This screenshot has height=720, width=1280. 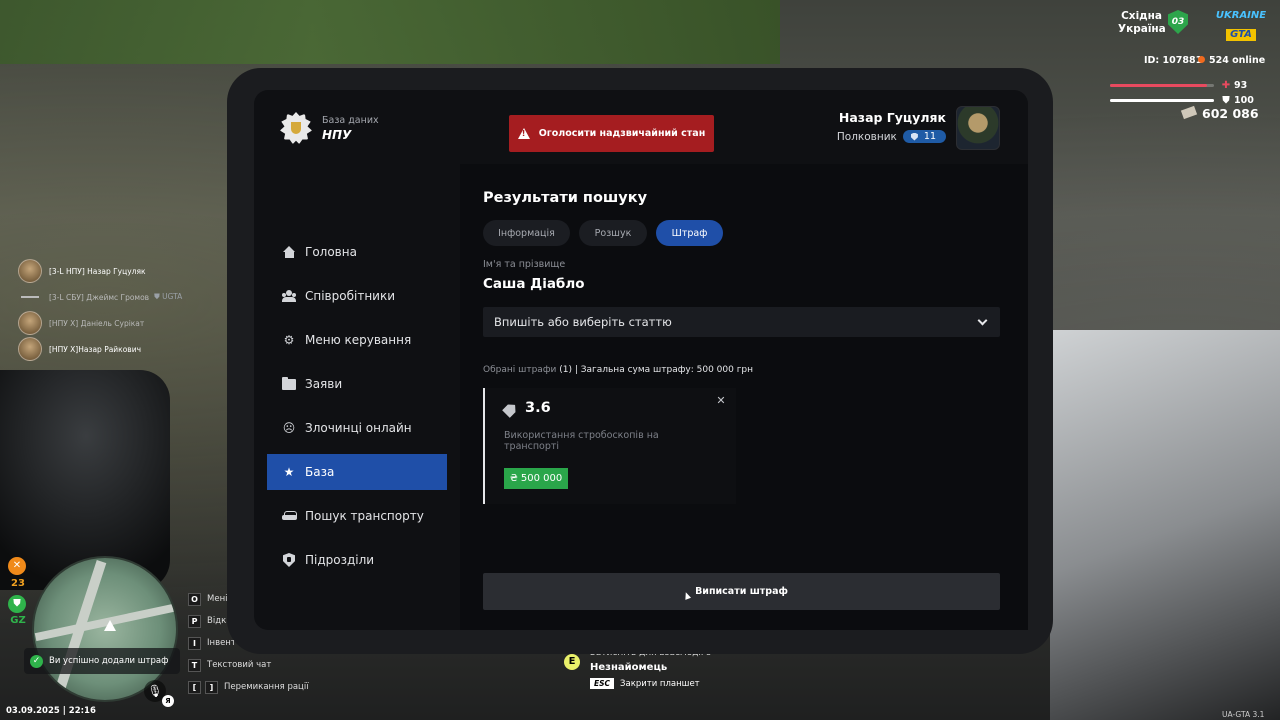 What do you see at coordinates (629, 667) in the screenshot?
I see `interact-target: Незнайомець` at bounding box center [629, 667].